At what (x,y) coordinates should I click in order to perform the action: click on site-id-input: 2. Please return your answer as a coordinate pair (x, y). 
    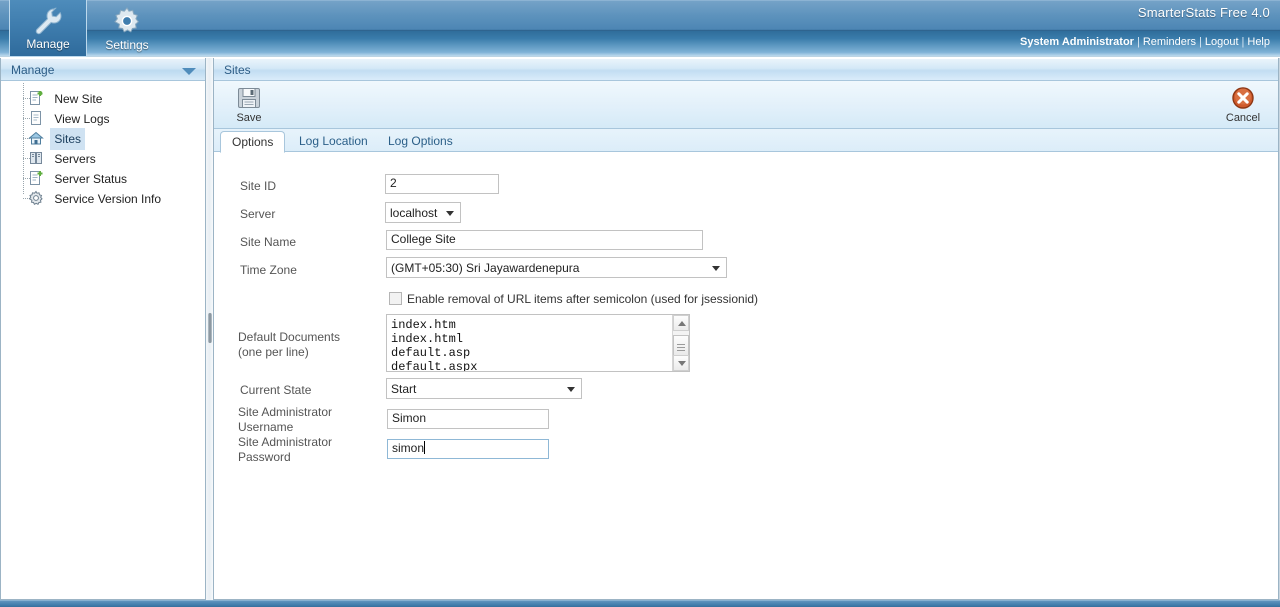
    Looking at the image, I should click on (442, 184).